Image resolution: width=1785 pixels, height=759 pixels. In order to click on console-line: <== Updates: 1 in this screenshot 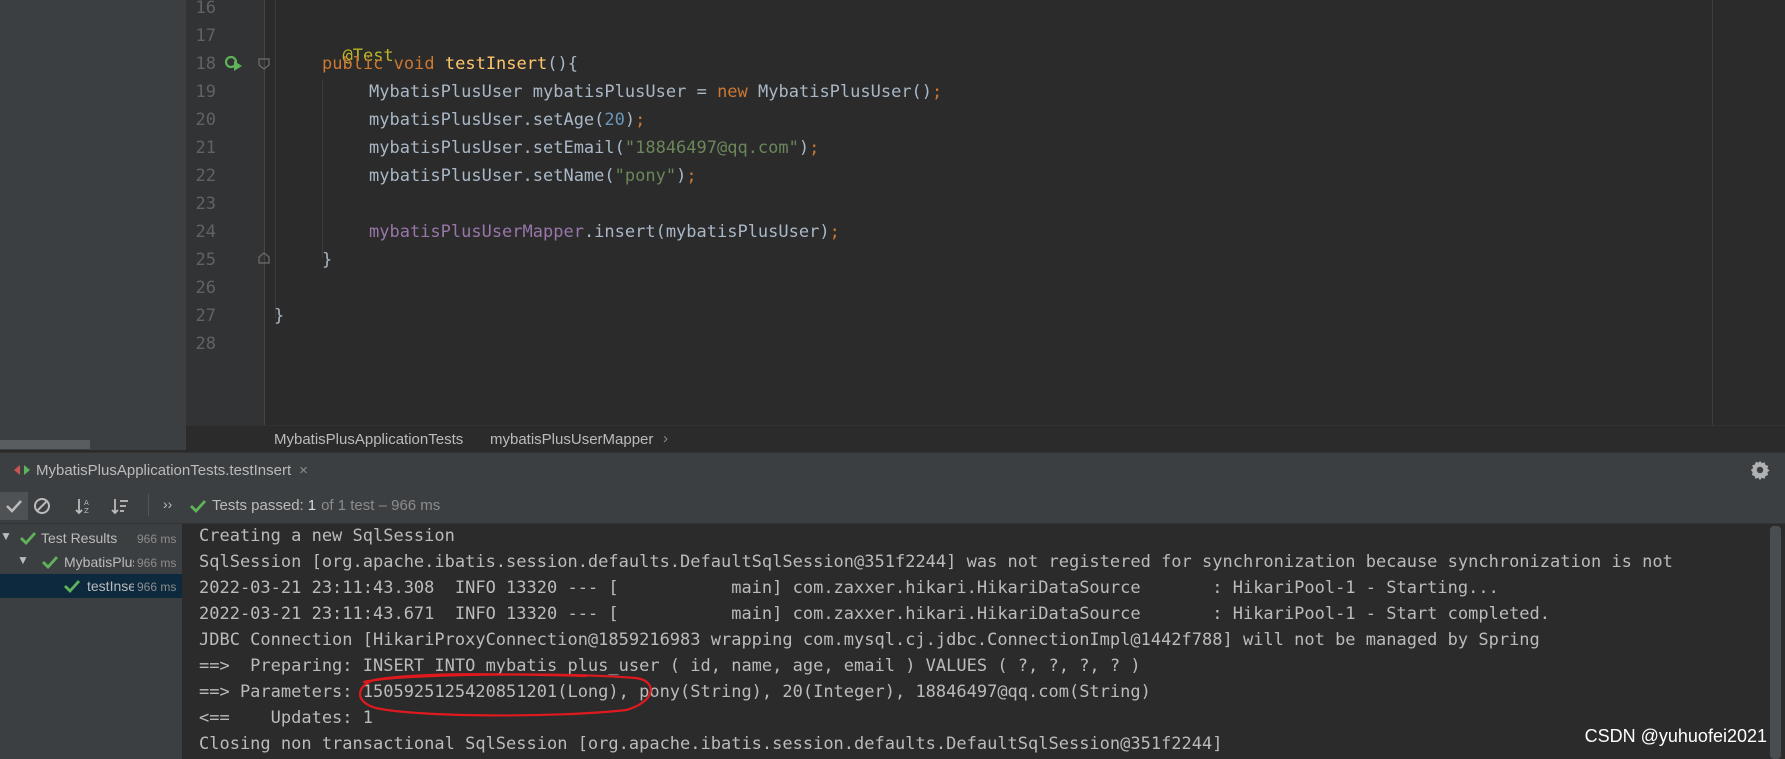, I will do `click(286, 718)`.